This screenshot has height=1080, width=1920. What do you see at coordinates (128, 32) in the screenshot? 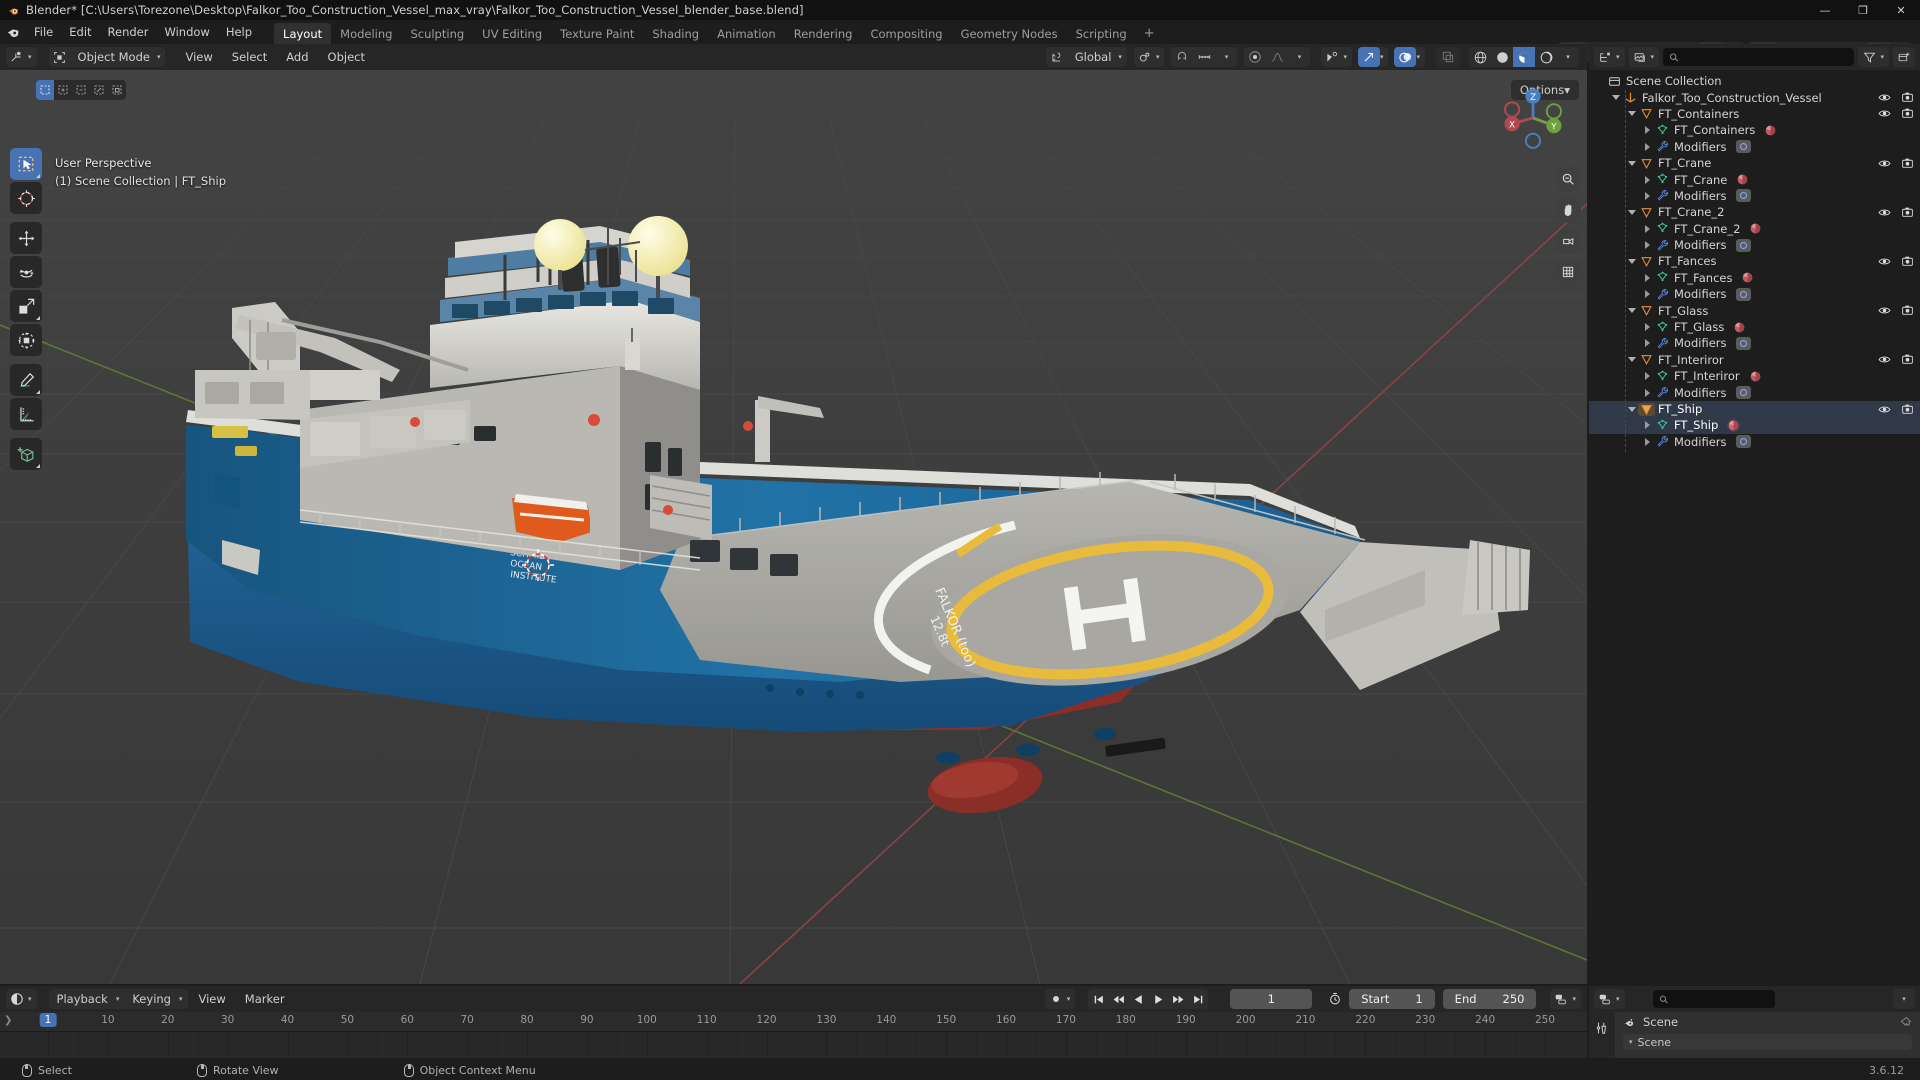
I see `menu-render: Render` at bounding box center [128, 32].